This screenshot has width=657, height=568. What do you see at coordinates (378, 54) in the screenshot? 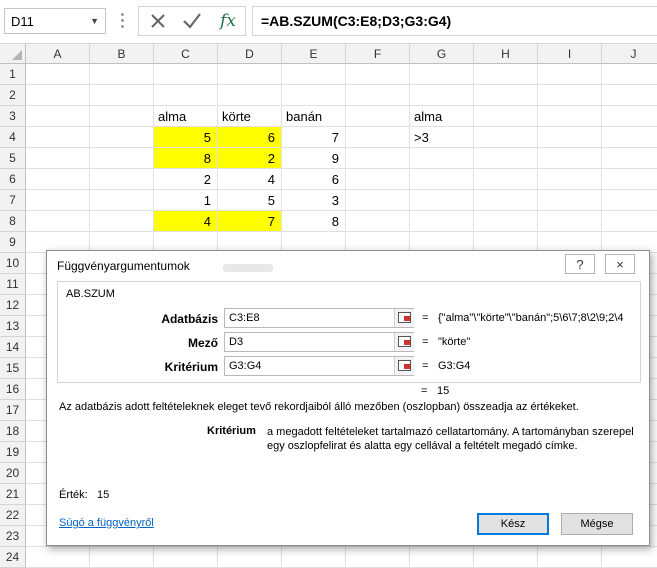
I see `column-header-f: F` at bounding box center [378, 54].